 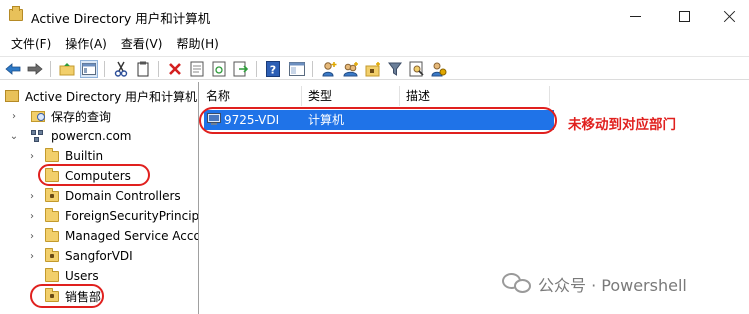 What do you see at coordinates (31, 43) in the screenshot?
I see `menu-file: 文件(F)` at bounding box center [31, 43].